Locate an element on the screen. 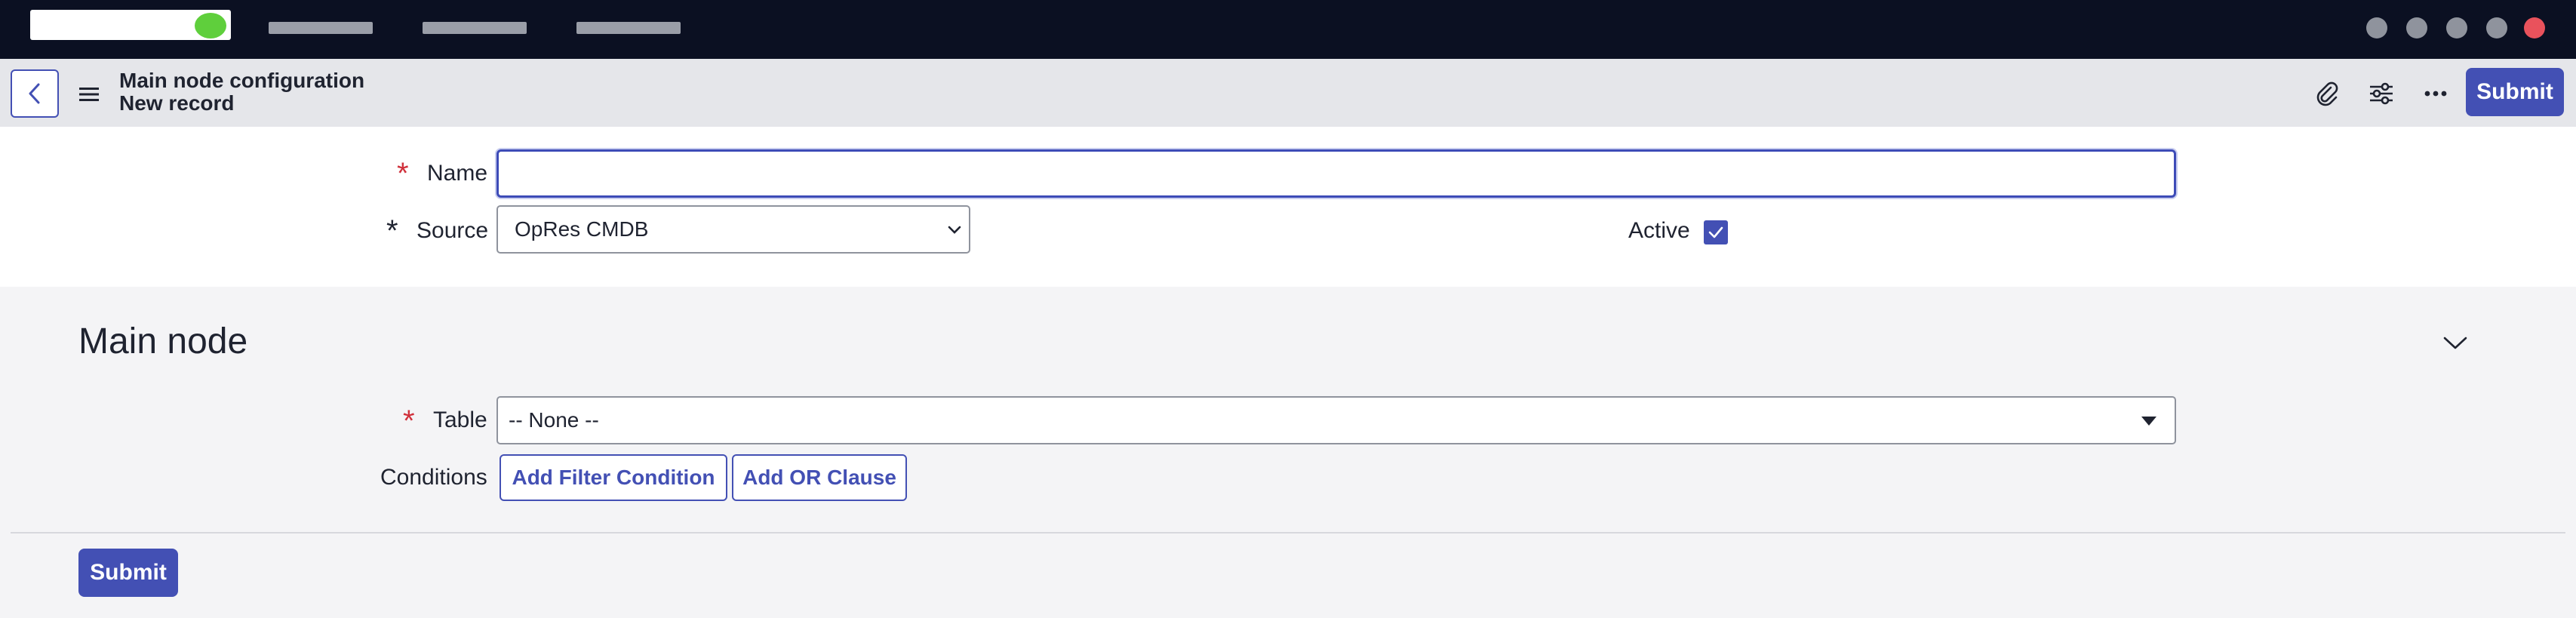  add-filter-condition-button: Add Filter Condition is located at coordinates (613, 477).